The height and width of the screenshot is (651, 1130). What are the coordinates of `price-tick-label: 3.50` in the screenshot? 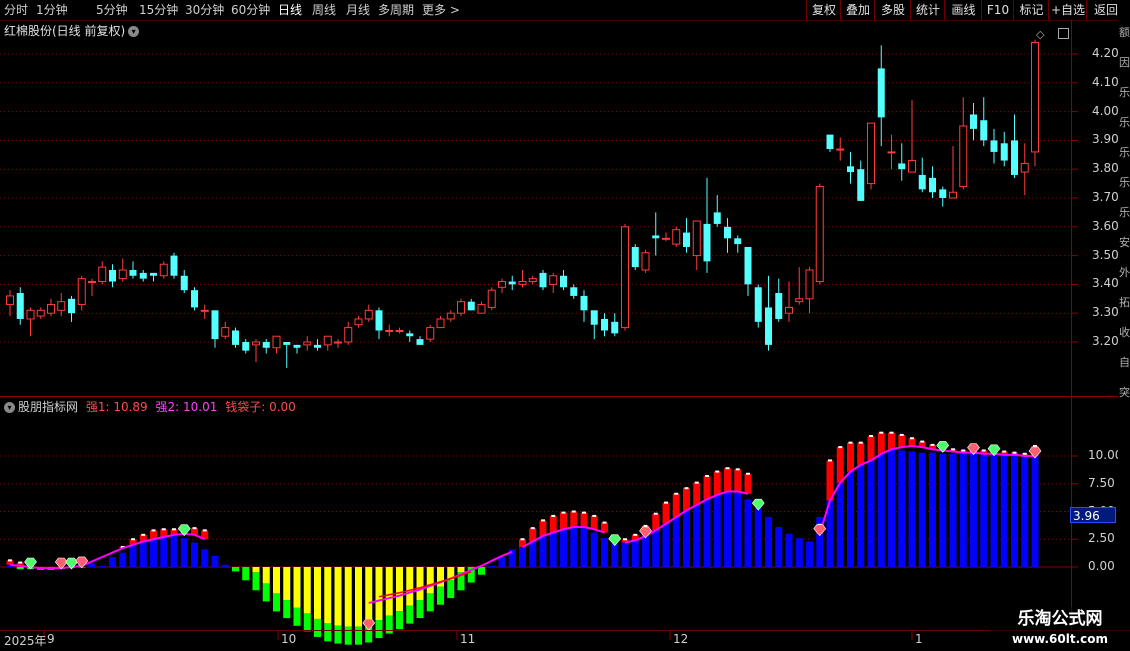 It's located at (1105, 254).